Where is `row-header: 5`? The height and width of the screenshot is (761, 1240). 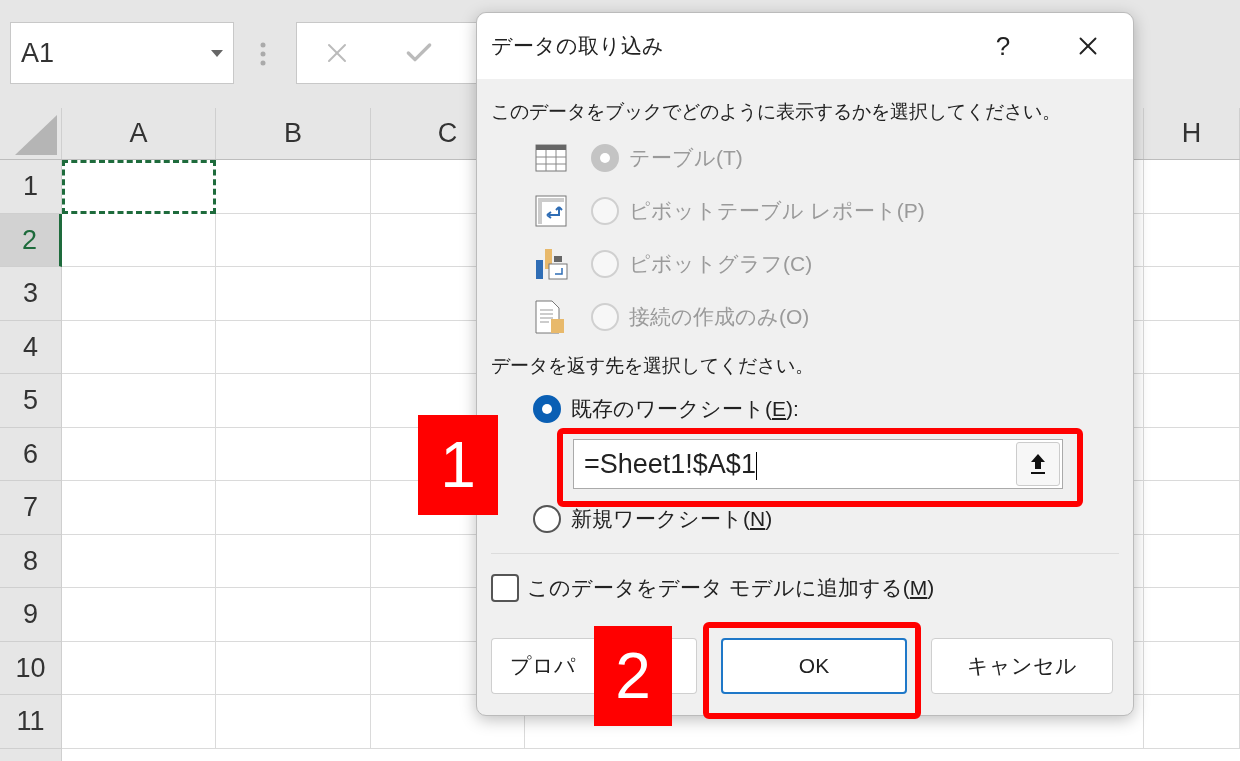
row-header: 5 is located at coordinates (31, 401).